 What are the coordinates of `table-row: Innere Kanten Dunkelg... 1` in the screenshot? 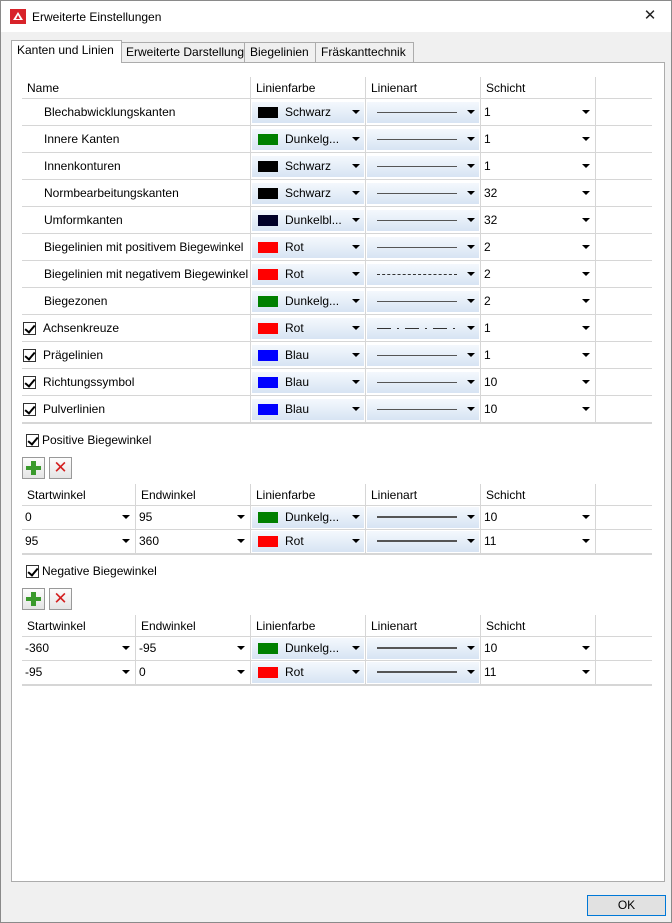 It's located at (337, 139).